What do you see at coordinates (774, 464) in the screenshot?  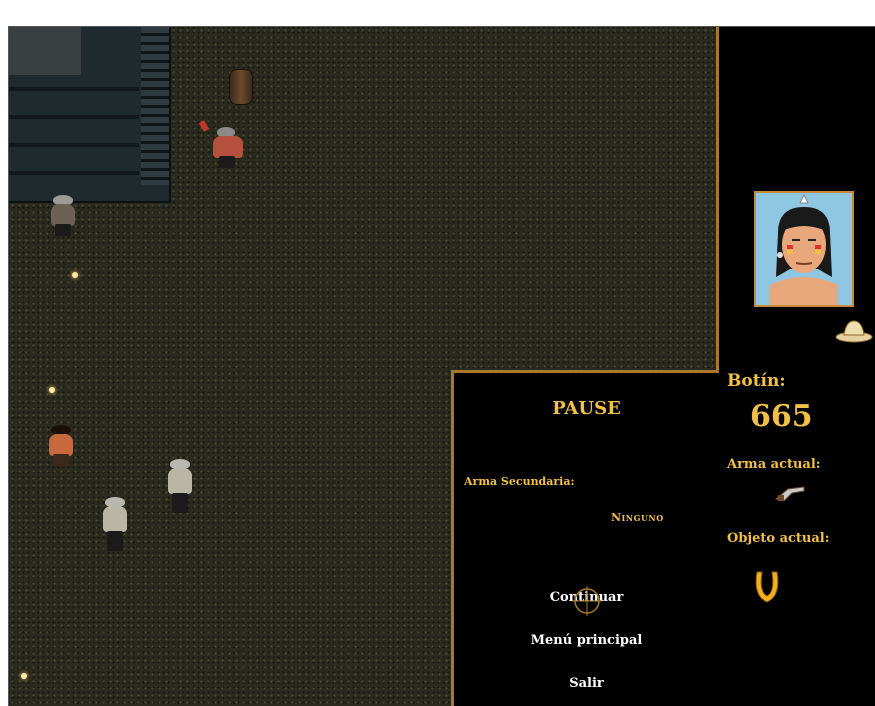 I see `current-weapon-label: Arma actual:` at bounding box center [774, 464].